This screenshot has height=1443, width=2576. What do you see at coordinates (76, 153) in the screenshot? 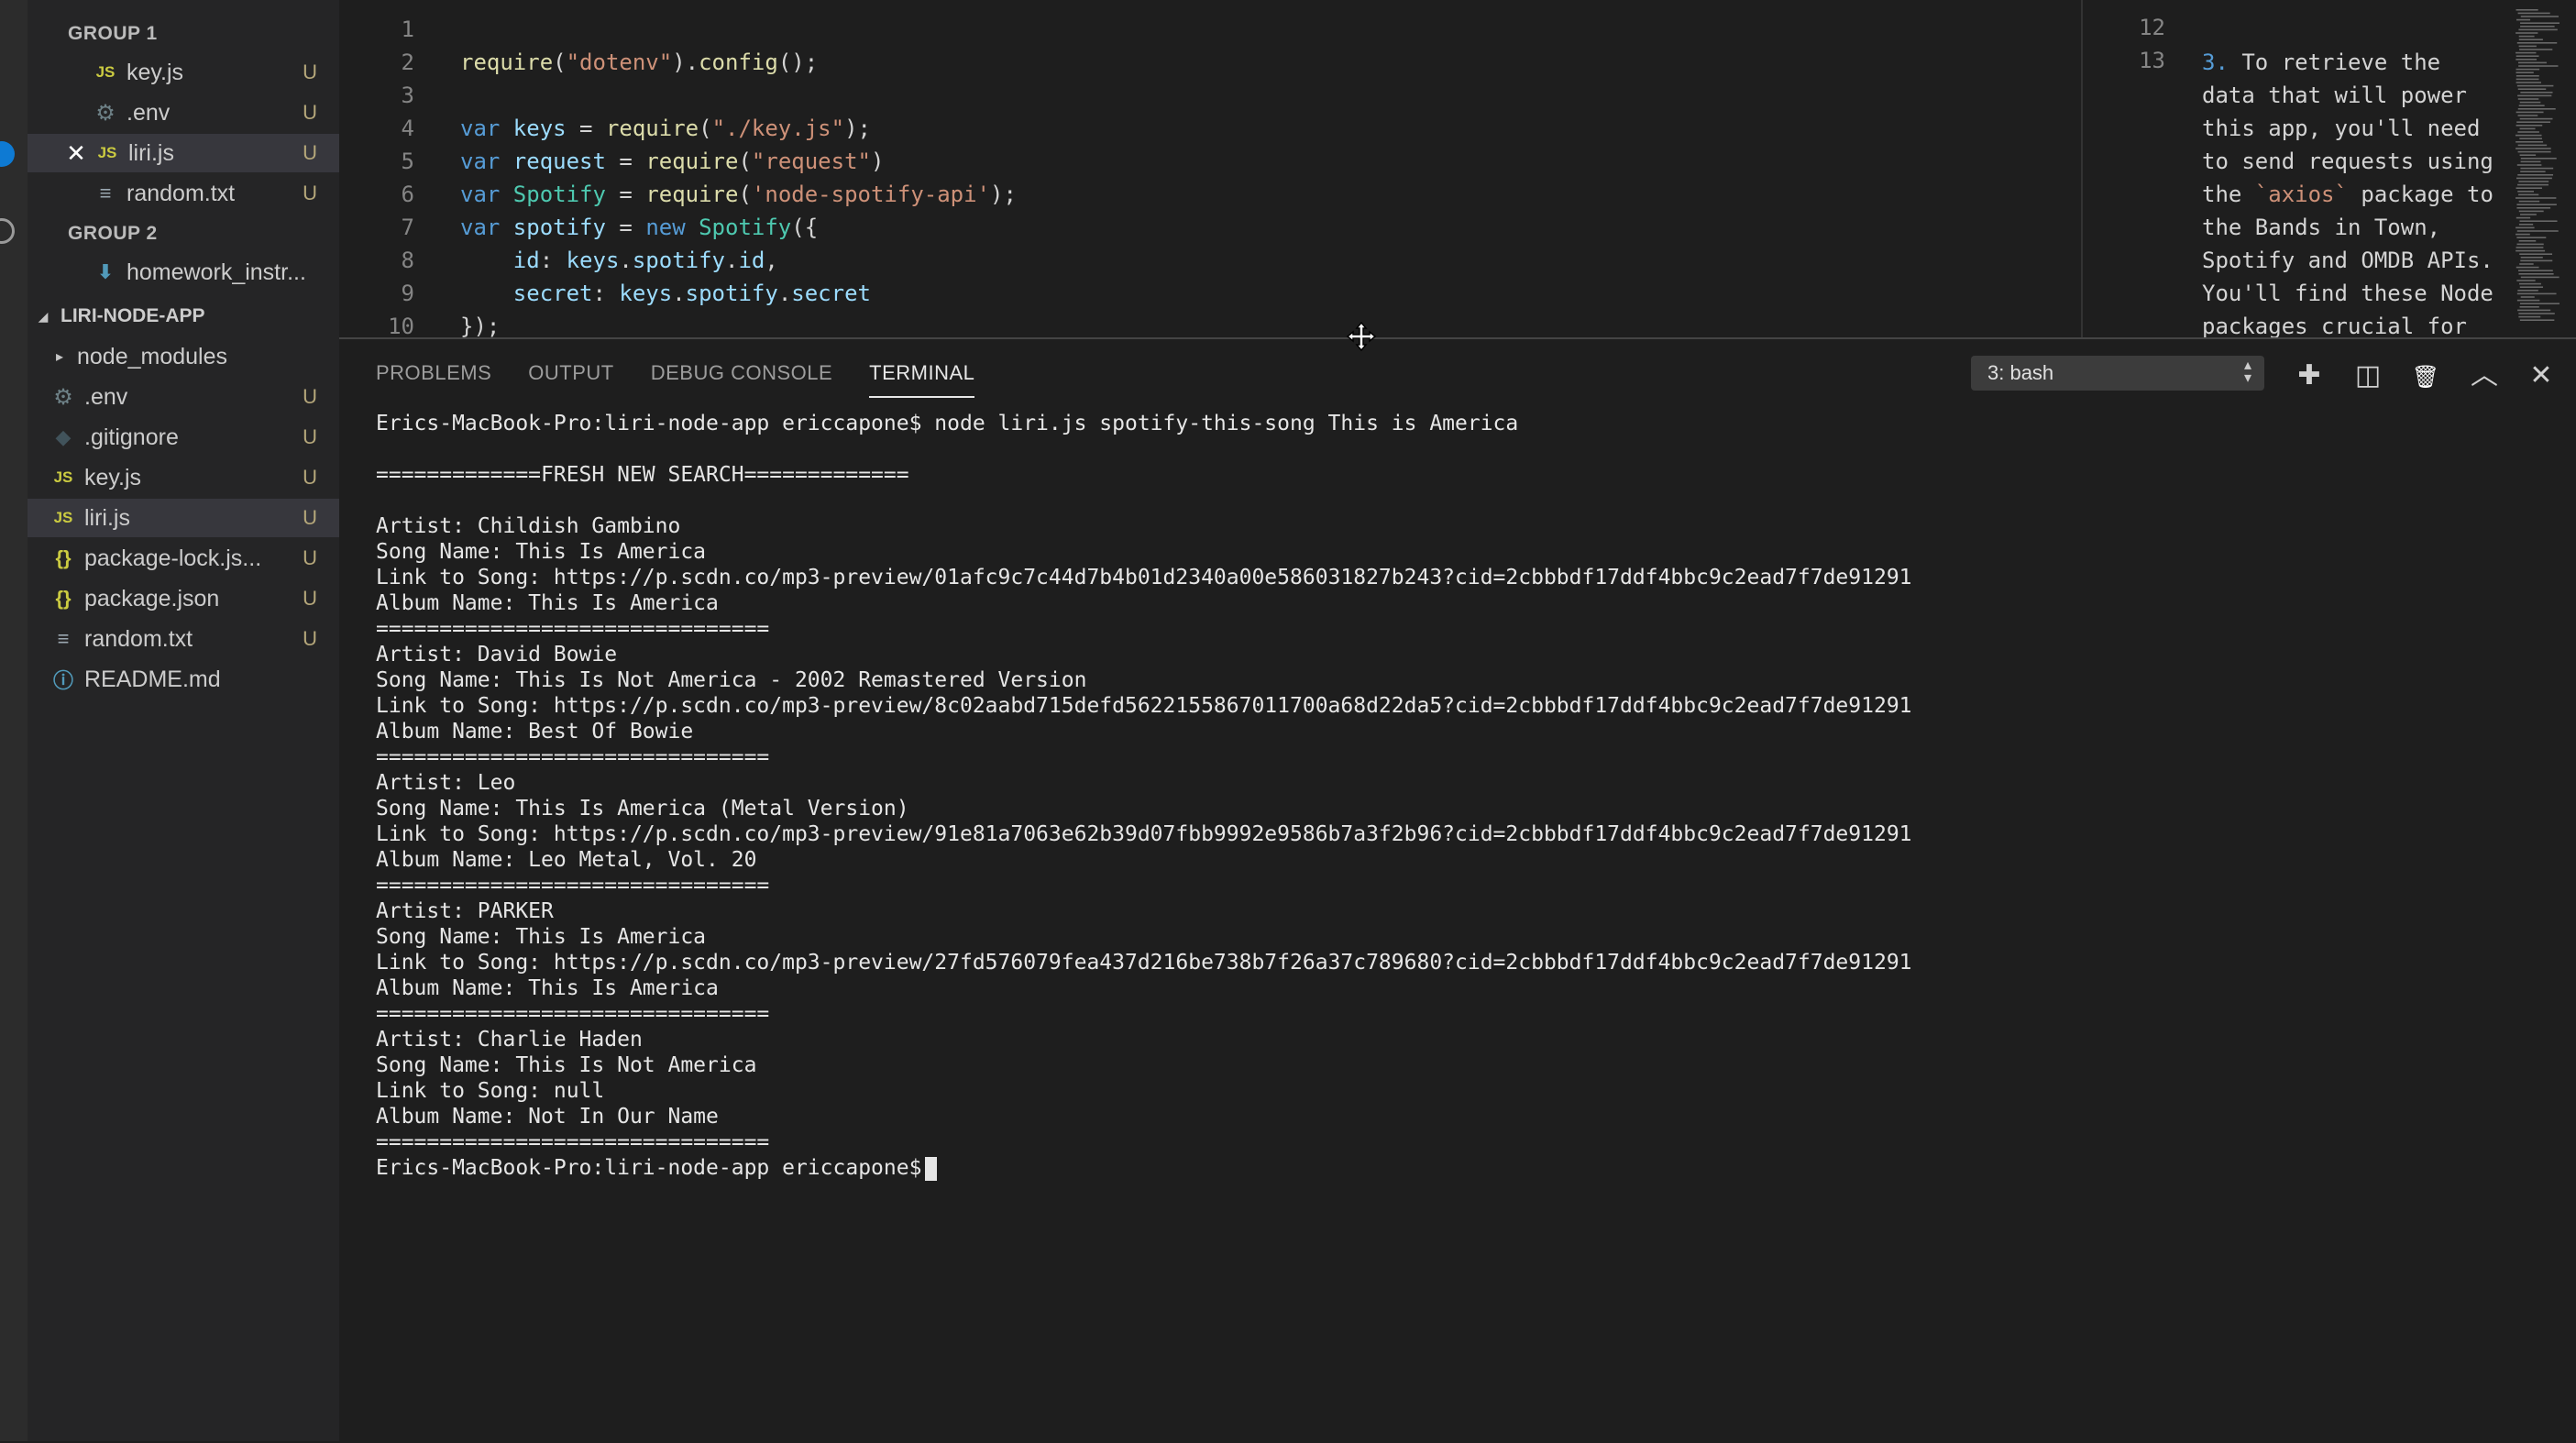
I see `close-icon: ✕` at bounding box center [76, 153].